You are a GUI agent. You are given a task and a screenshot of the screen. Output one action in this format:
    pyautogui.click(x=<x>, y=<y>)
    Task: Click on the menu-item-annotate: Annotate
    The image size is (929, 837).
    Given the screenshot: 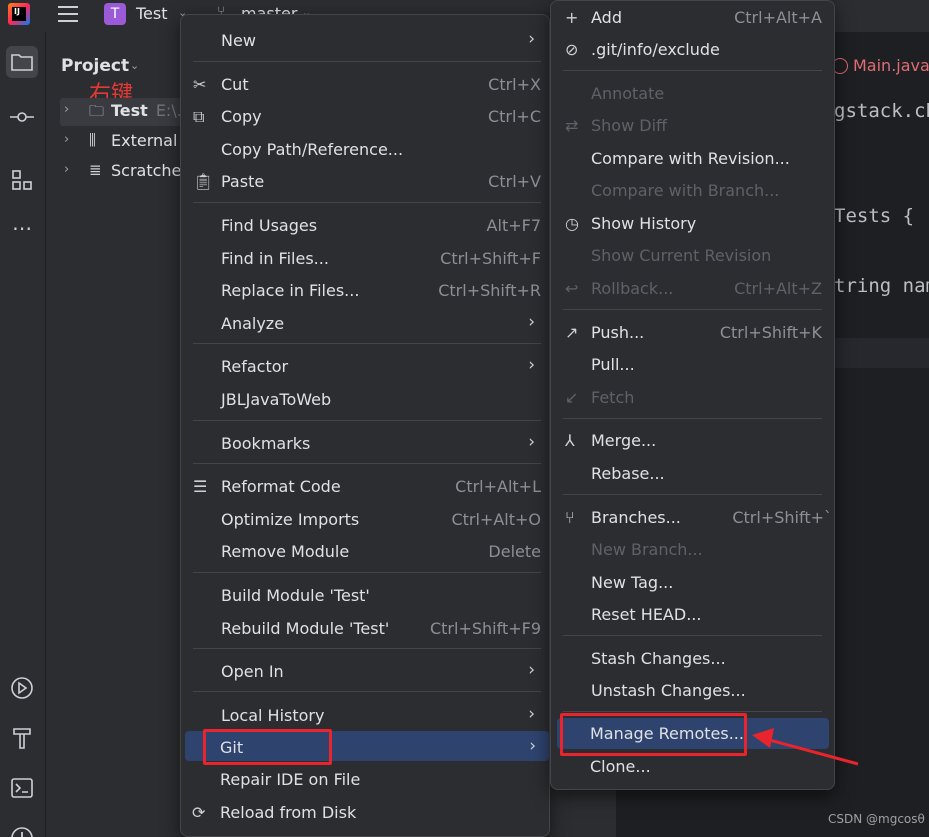 What is the action you would take?
    pyautogui.click(x=628, y=93)
    